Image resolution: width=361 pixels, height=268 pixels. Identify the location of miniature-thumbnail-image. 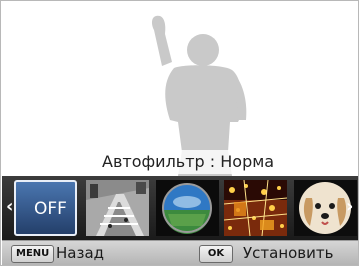
(117, 208).